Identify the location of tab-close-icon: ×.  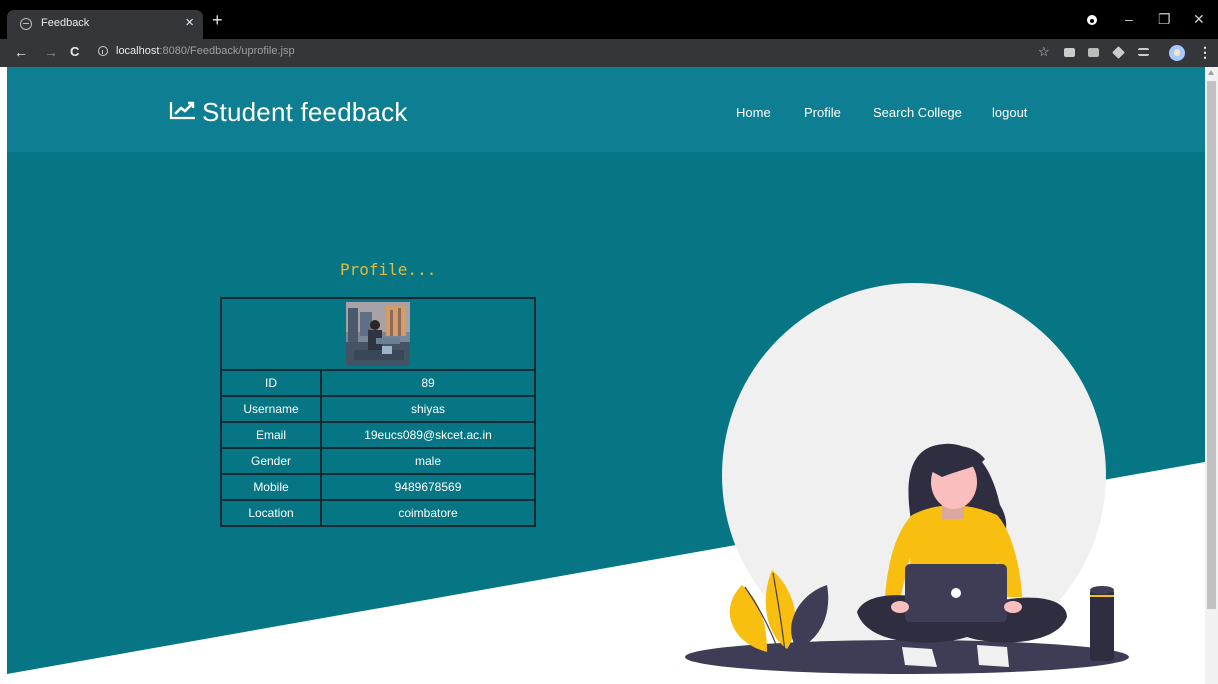
(189, 23).